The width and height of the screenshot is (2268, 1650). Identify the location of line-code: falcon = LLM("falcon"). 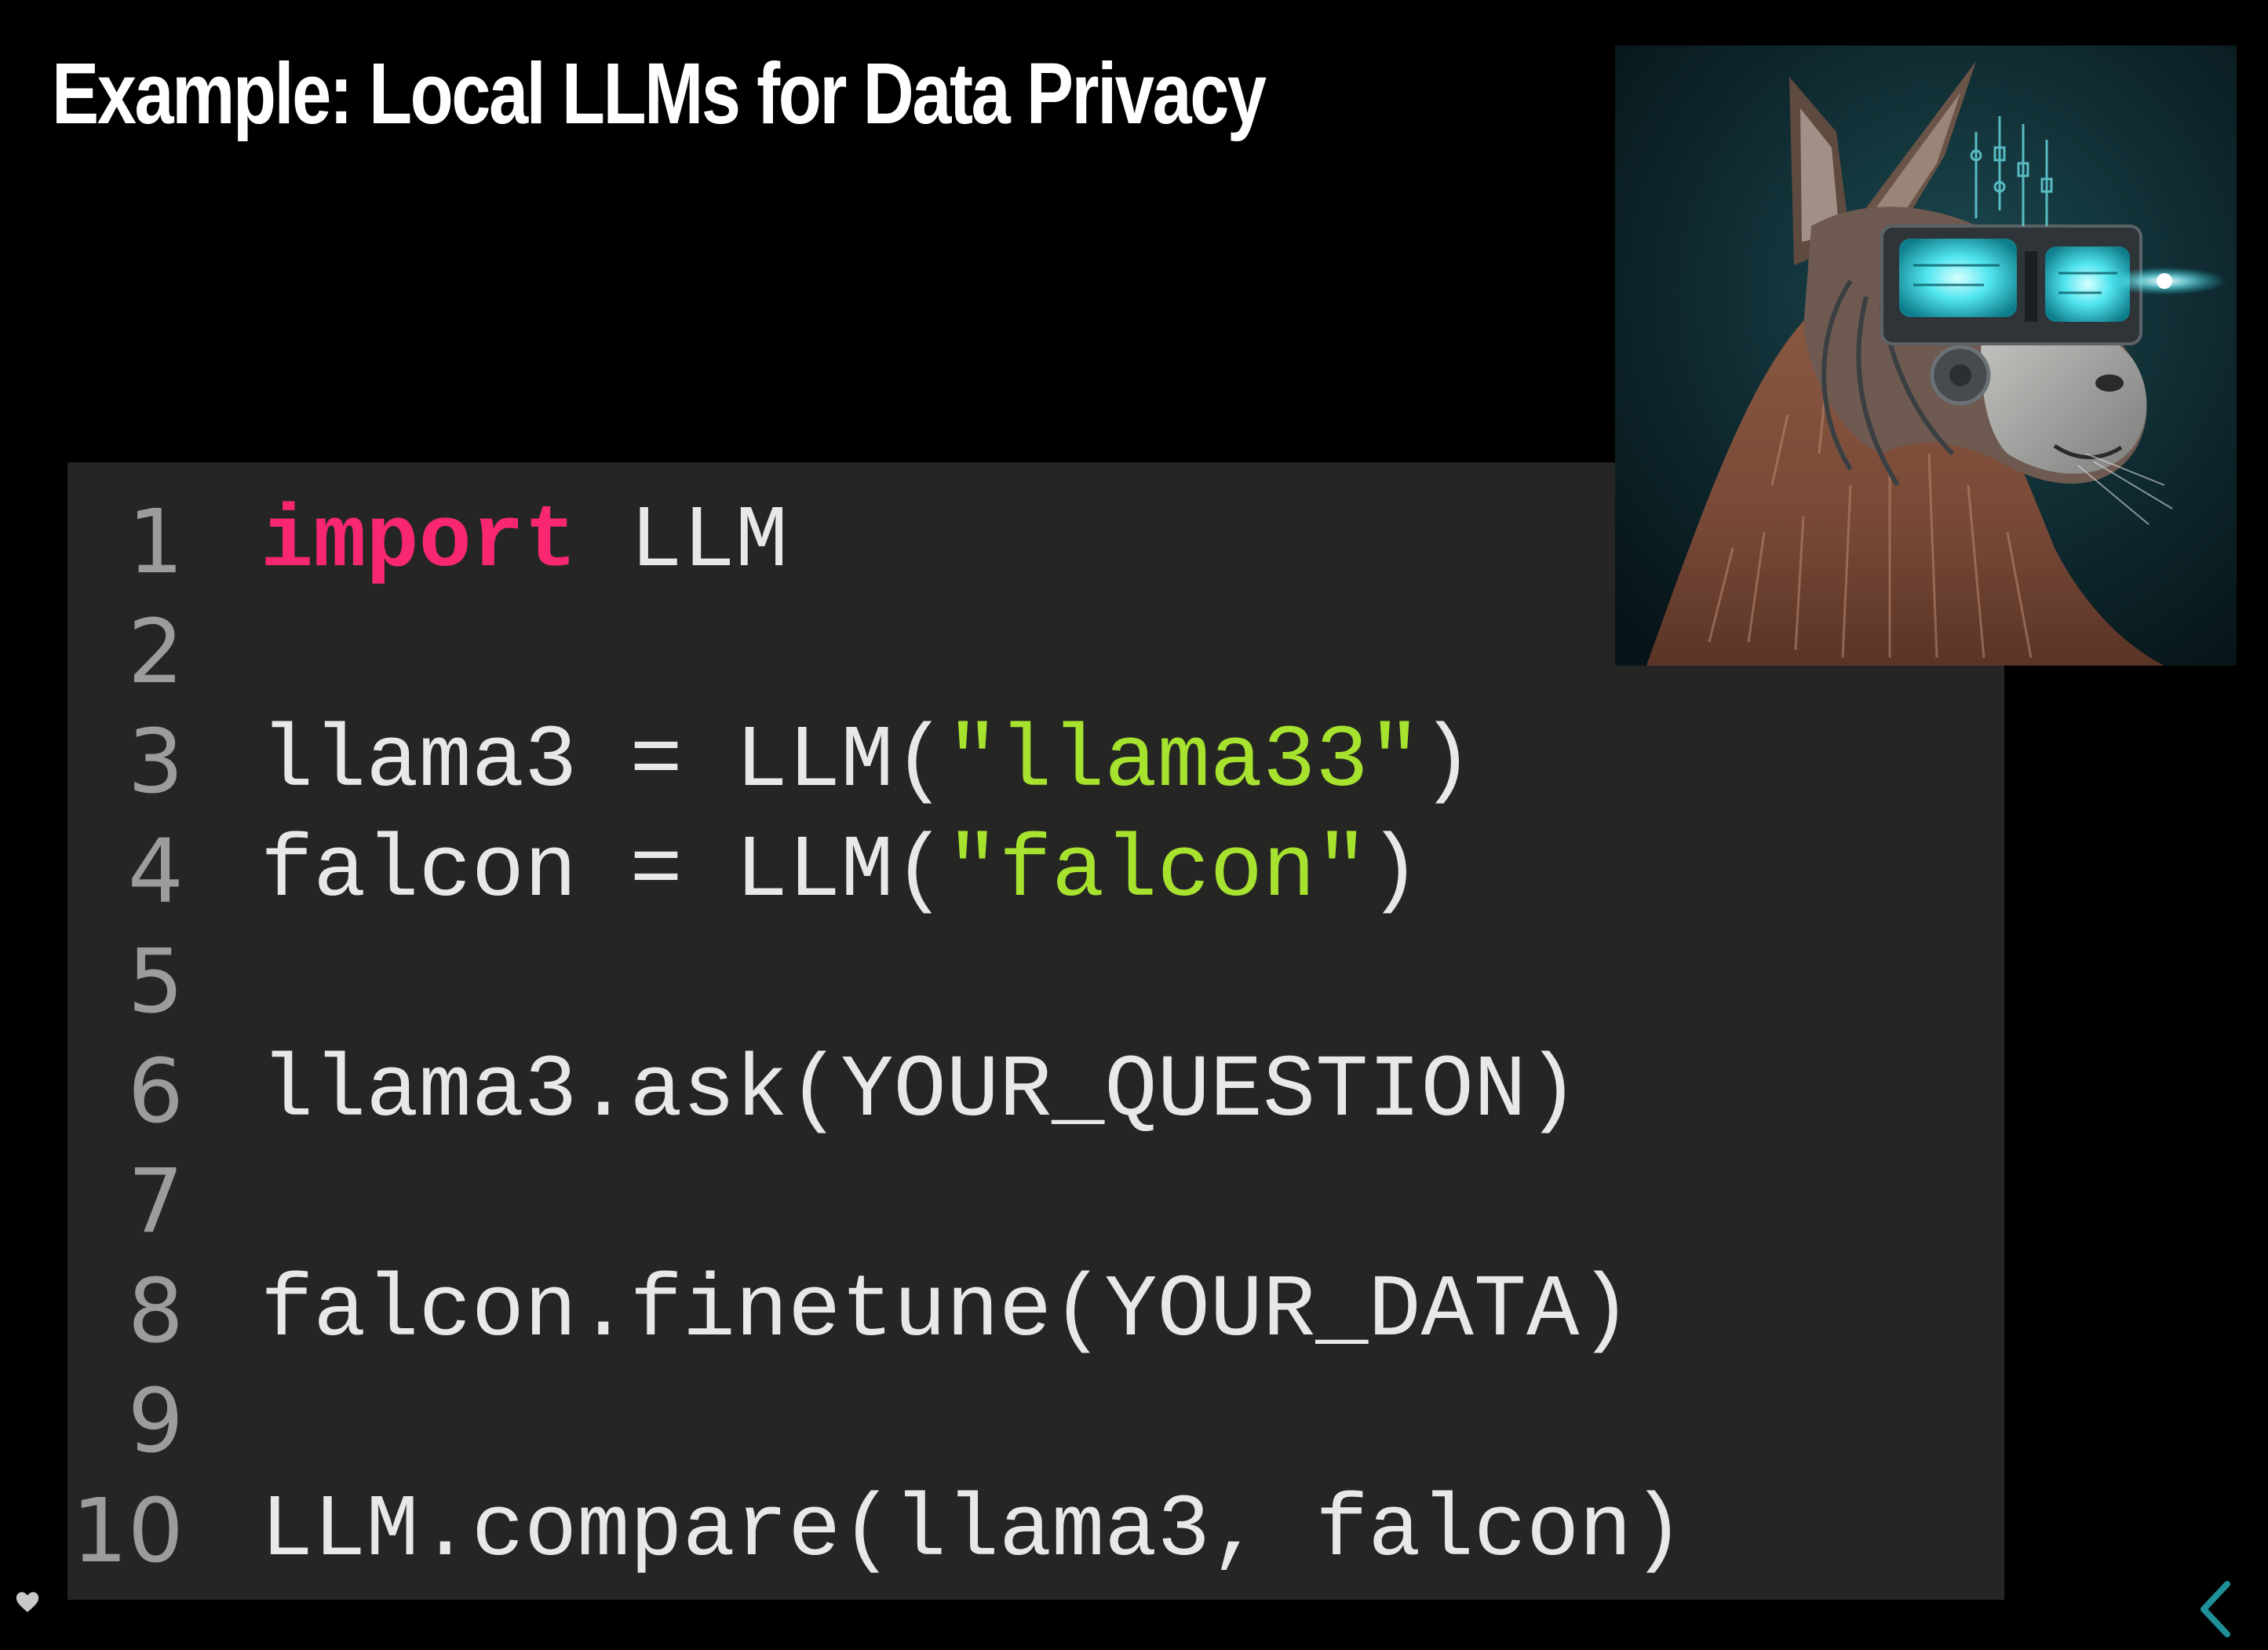
(841, 872).